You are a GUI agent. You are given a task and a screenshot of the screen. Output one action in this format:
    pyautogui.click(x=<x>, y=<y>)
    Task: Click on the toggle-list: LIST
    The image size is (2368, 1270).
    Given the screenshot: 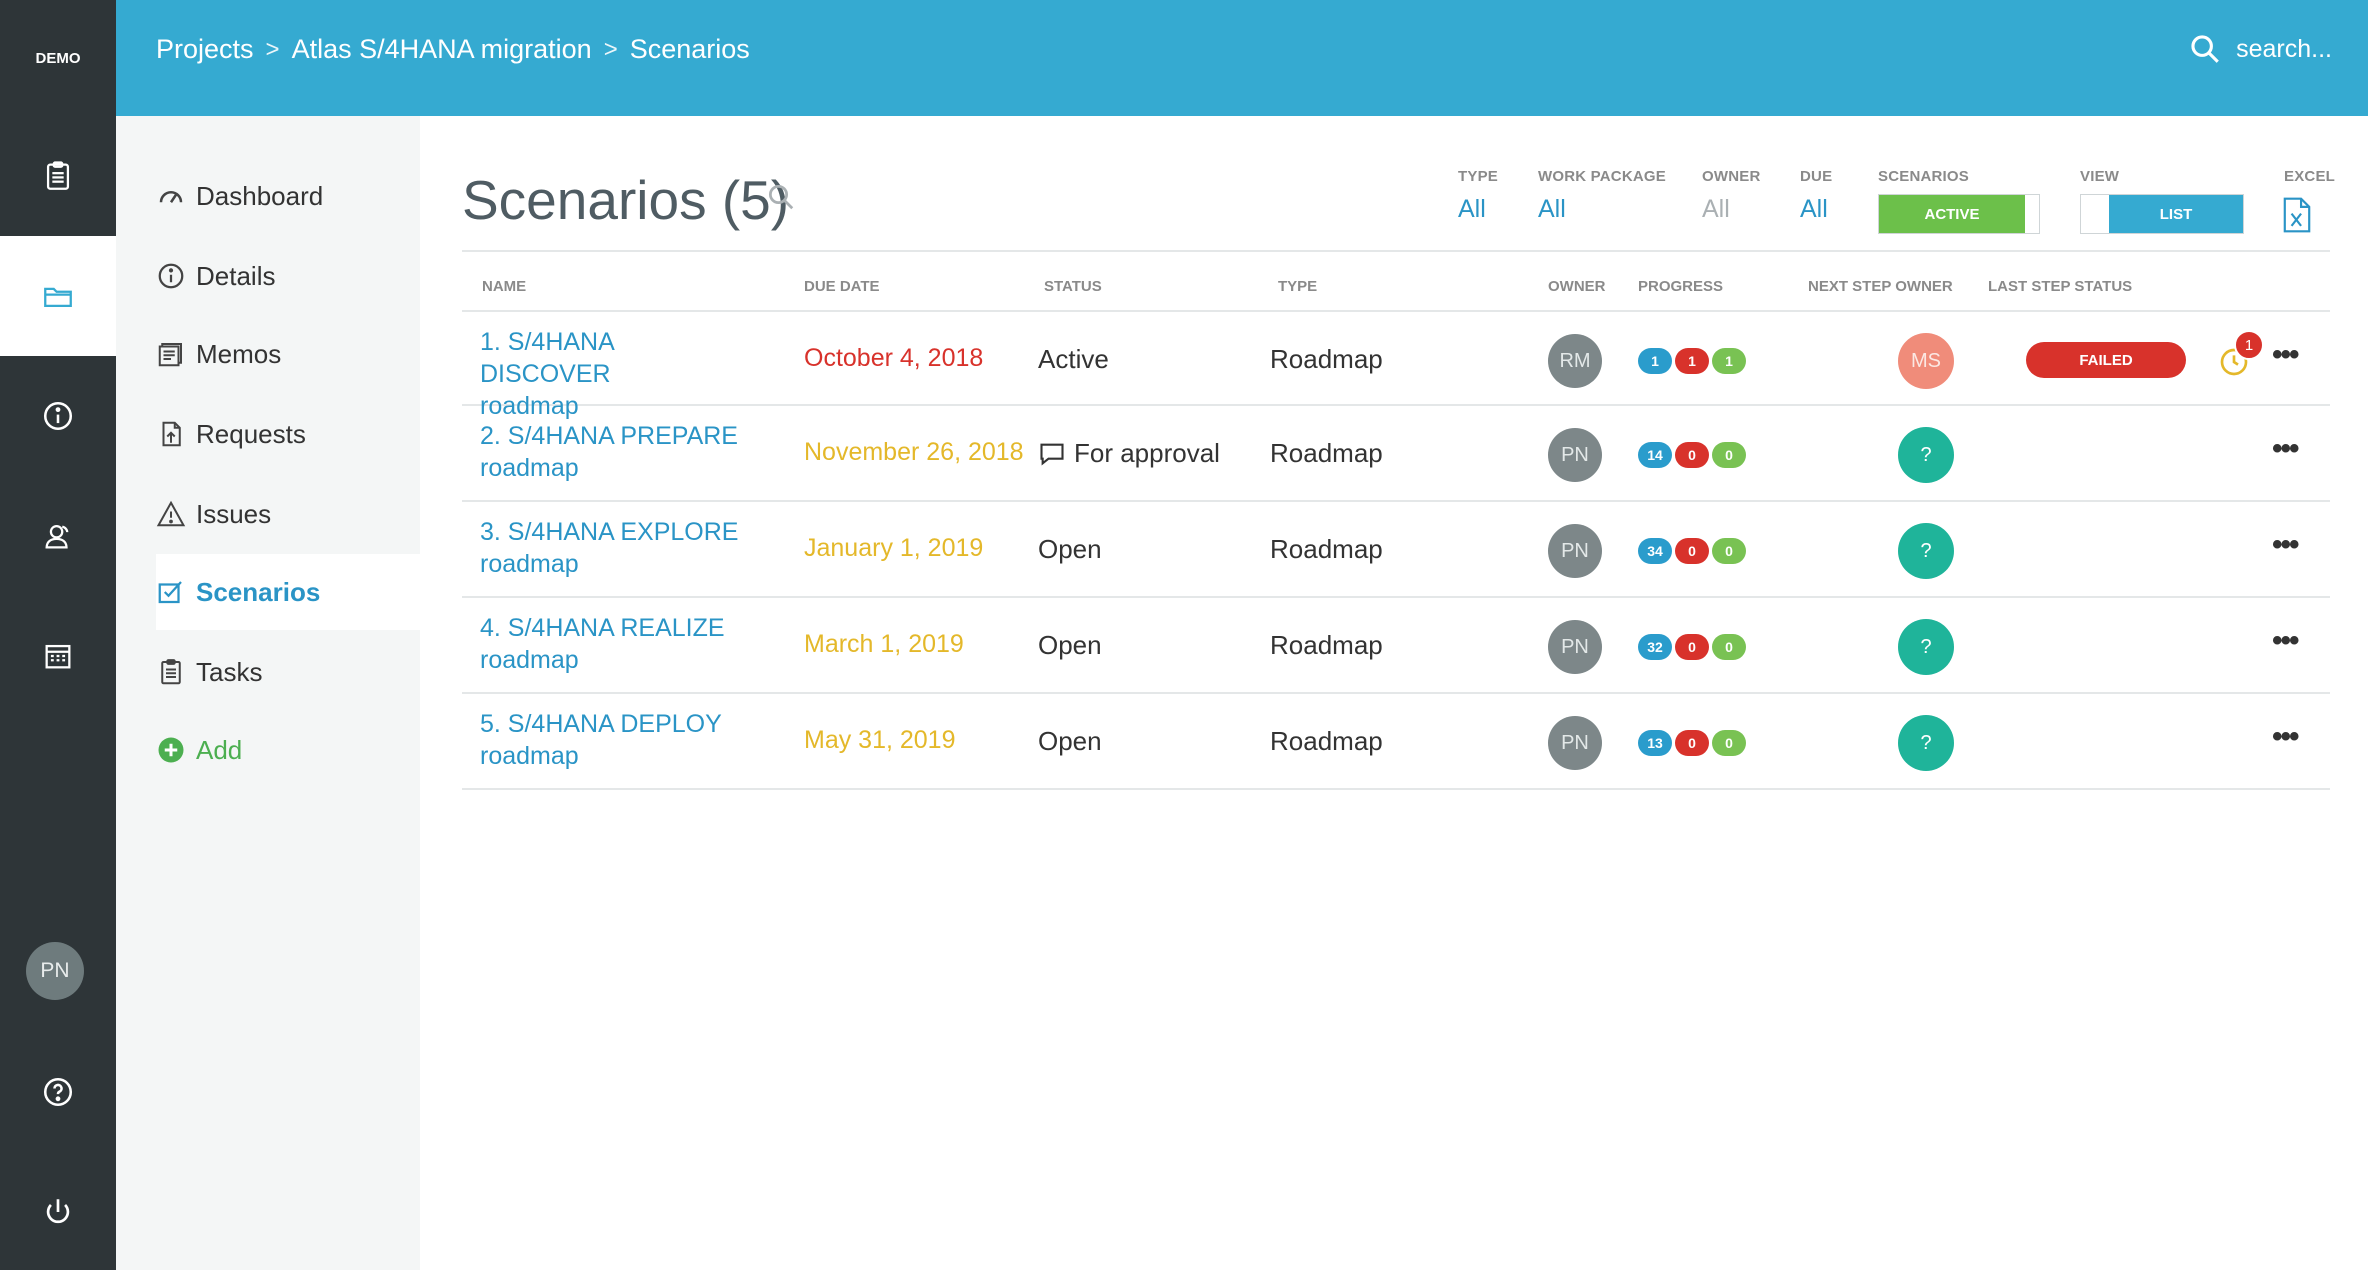 What is the action you would take?
    pyautogui.click(x=2176, y=214)
    